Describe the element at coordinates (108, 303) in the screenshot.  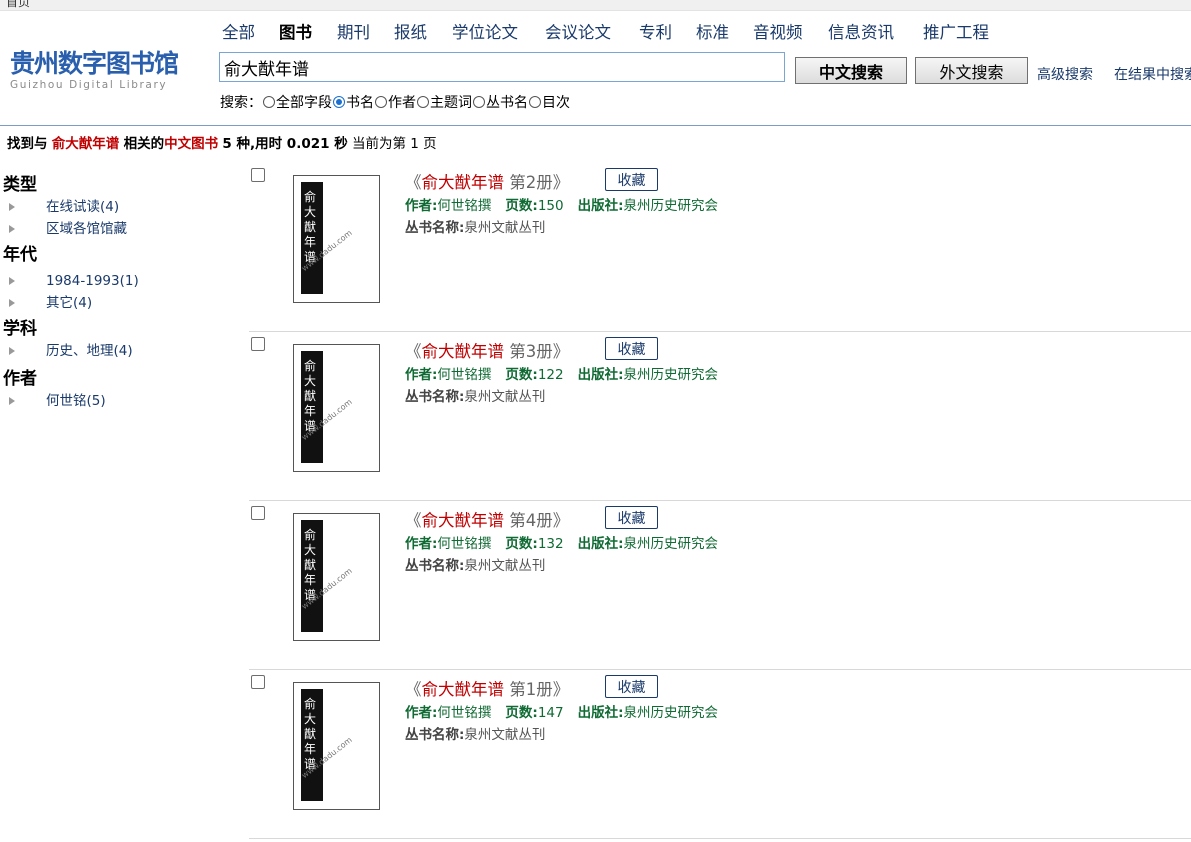
I see `facet-item: 其它(4)` at that location.